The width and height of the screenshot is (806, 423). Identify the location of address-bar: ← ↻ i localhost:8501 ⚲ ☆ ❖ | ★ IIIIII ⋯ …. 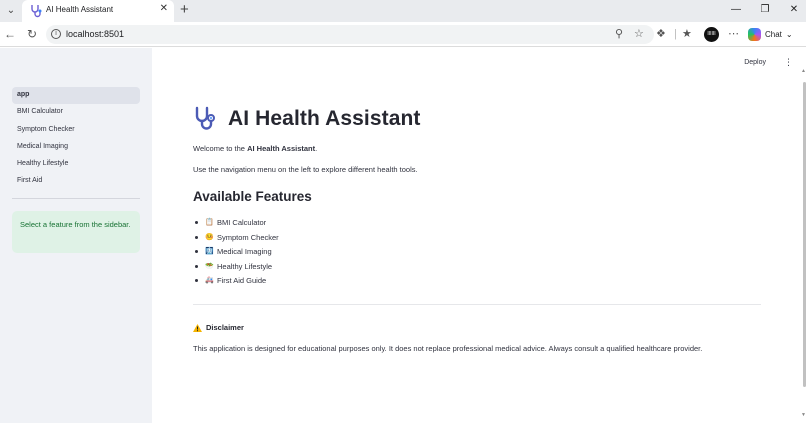
(403, 34).